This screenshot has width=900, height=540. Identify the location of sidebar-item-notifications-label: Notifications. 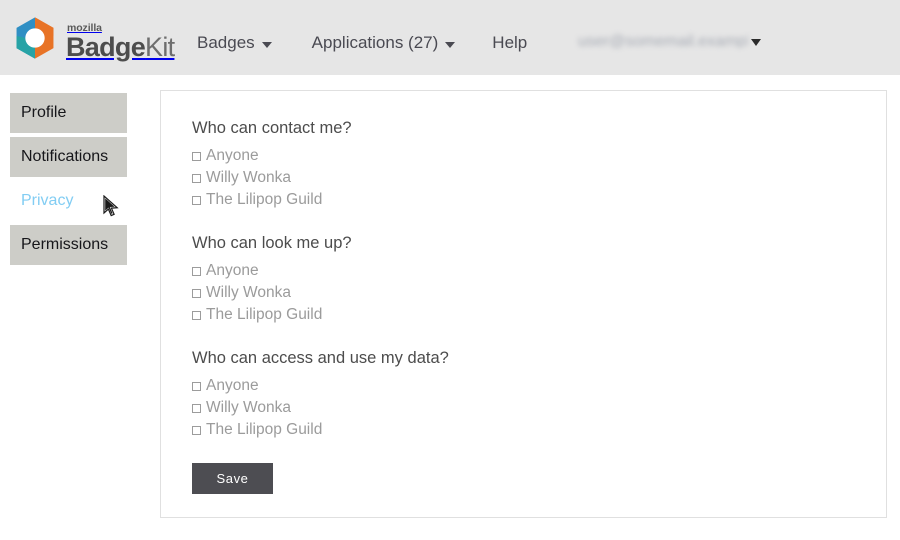
(65, 156).